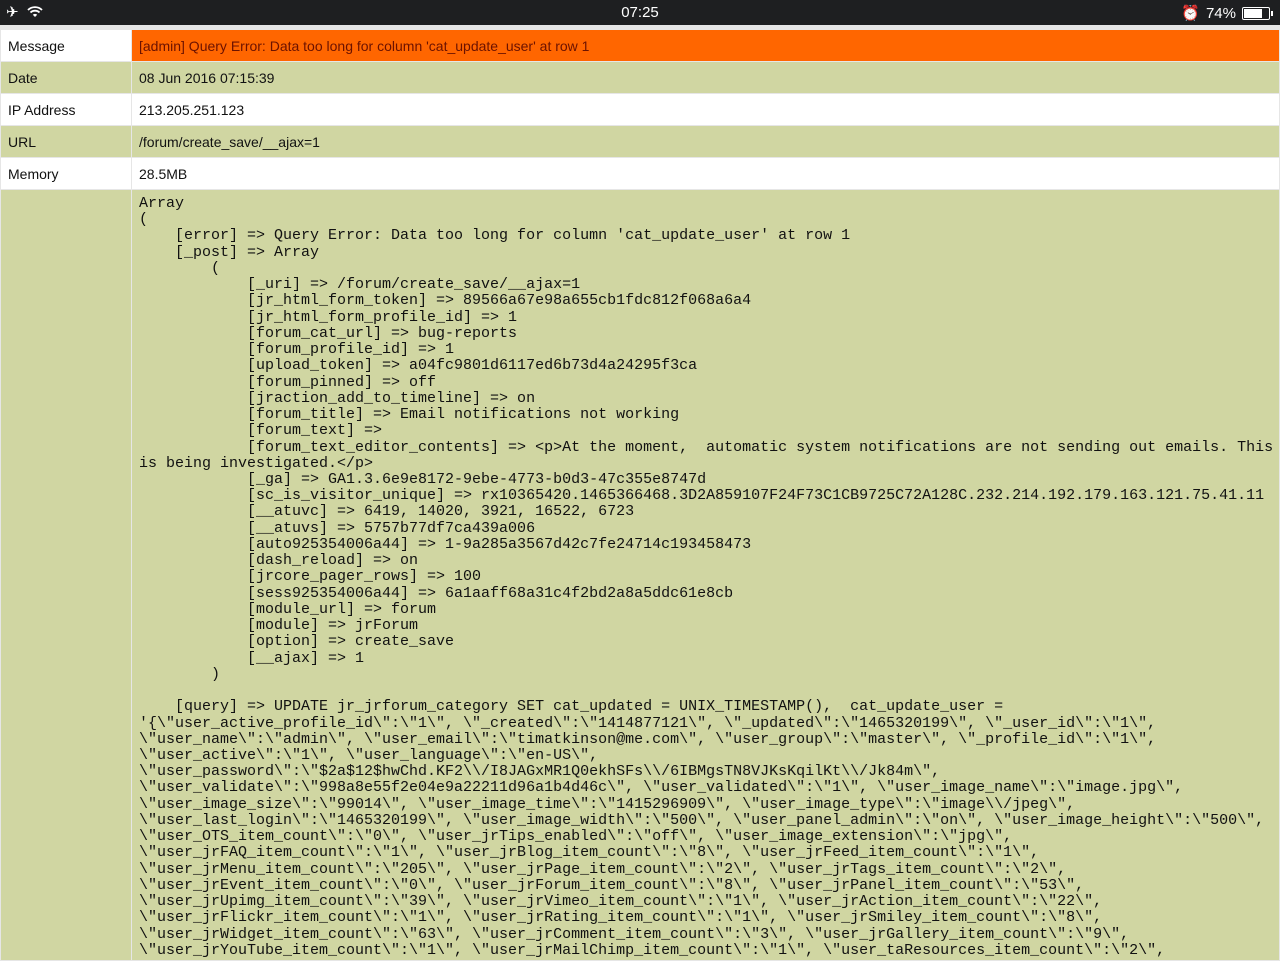  What do you see at coordinates (1220, 13) in the screenshot?
I see `battery-percent: 74%` at bounding box center [1220, 13].